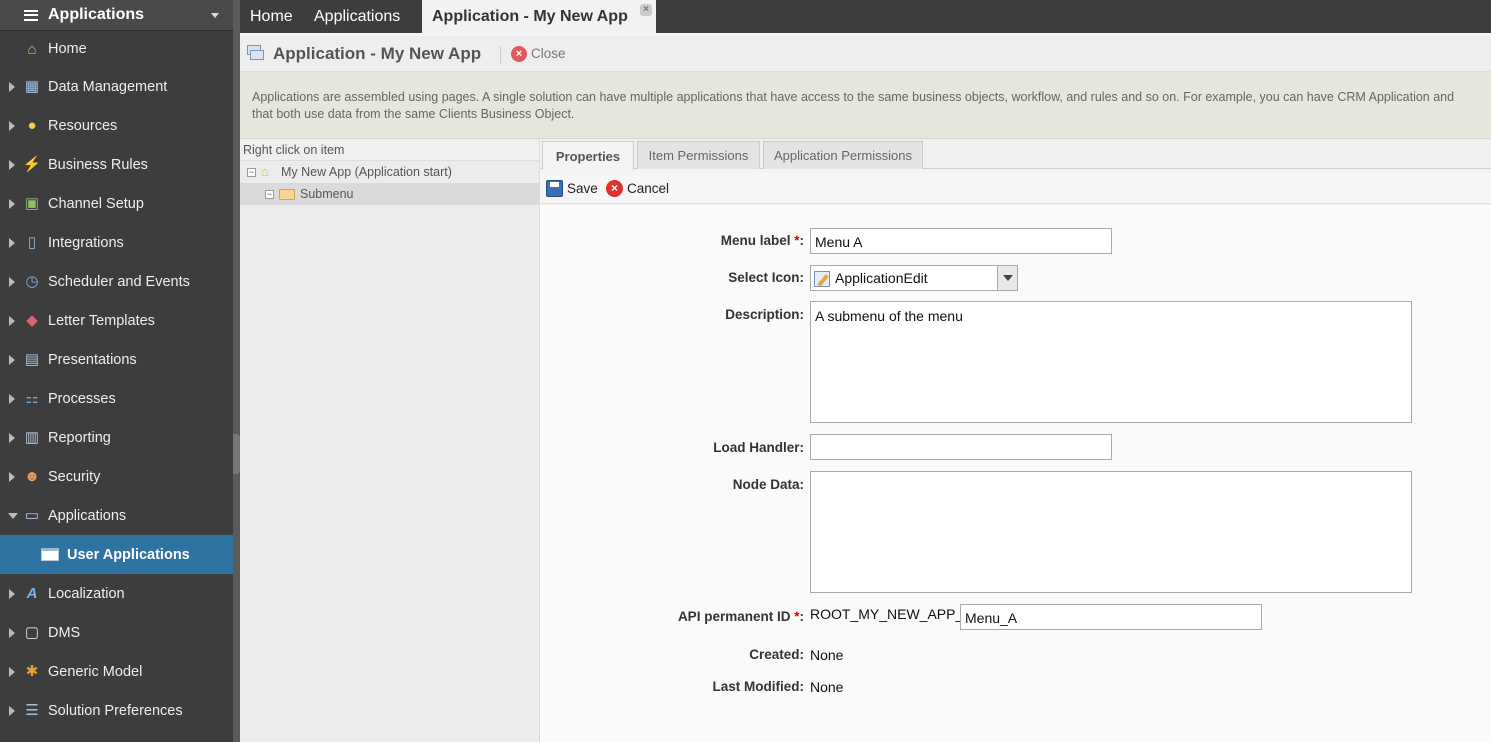  Describe the element at coordinates (86, 242) in the screenshot. I see `sidebar-item-label: Integrations` at that location.